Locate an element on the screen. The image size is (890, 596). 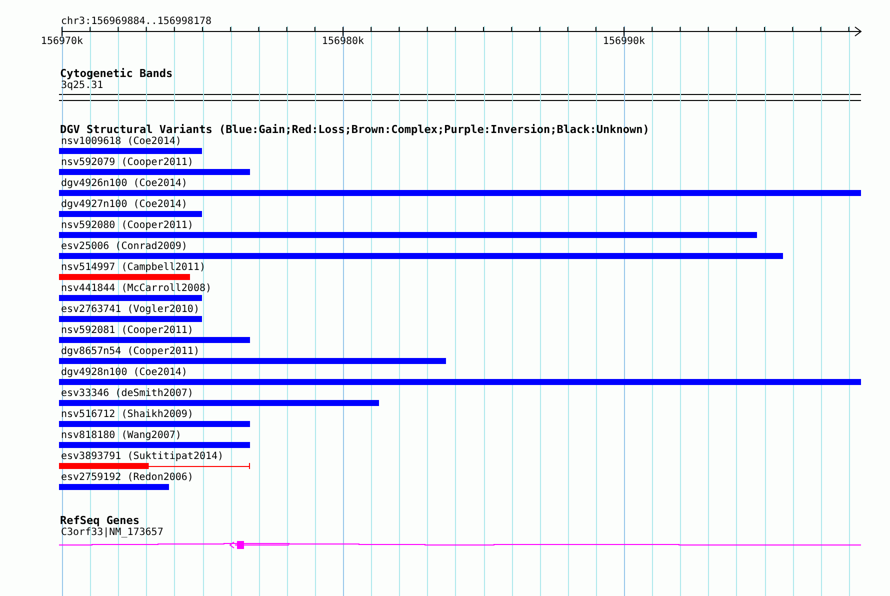
track-title: Cytogenetic Bands is located at coordinates (116, 73).